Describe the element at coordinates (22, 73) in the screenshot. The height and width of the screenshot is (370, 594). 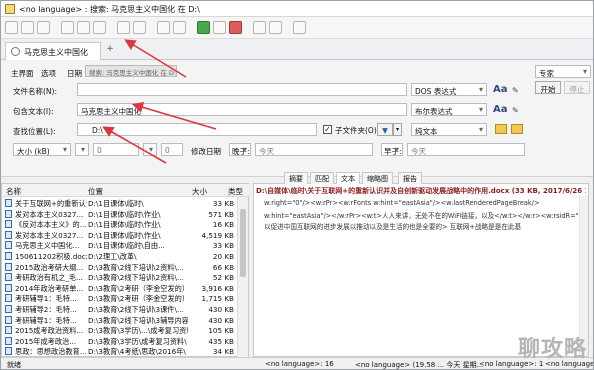
I see `subtab-main: 主界面` at that location.